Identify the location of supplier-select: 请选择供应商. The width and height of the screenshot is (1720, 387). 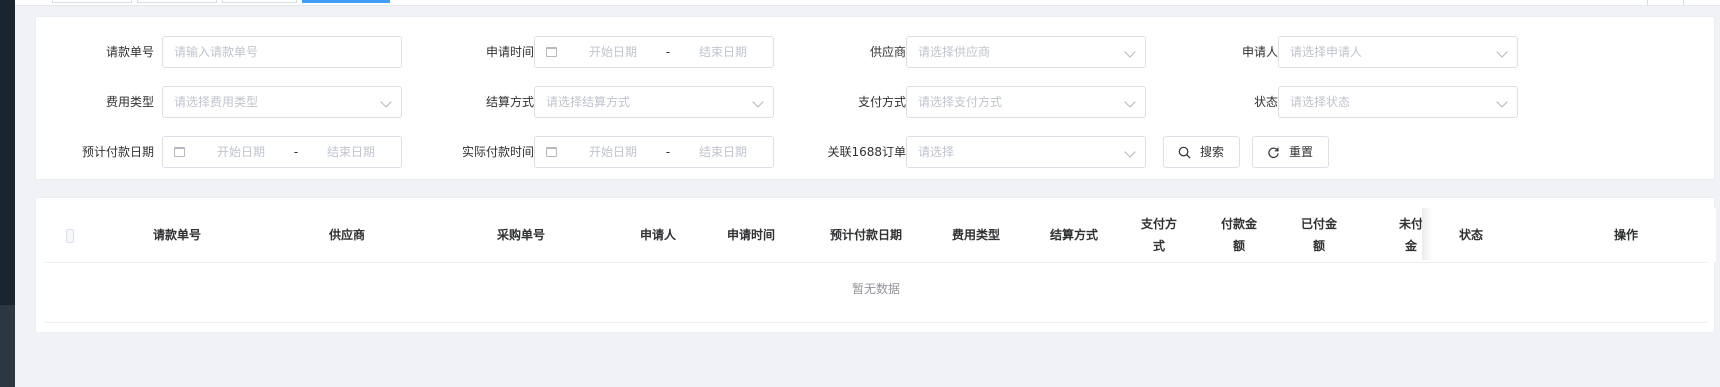
(1026, 52).